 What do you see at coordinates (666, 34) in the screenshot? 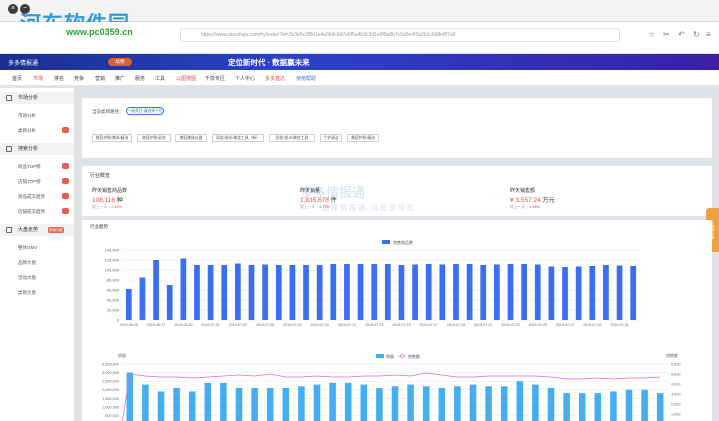
I see `cut-icon: ✂` at bounding box center [666, 34].